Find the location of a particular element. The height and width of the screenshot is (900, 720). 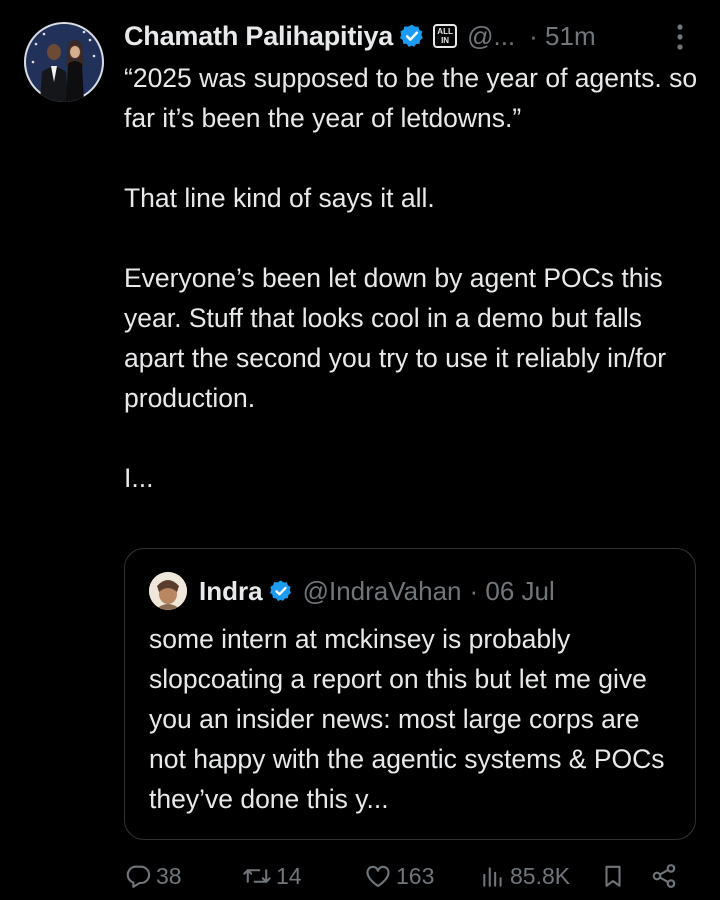

quoted-author-name: Indra is located at coordinates (231, 591).